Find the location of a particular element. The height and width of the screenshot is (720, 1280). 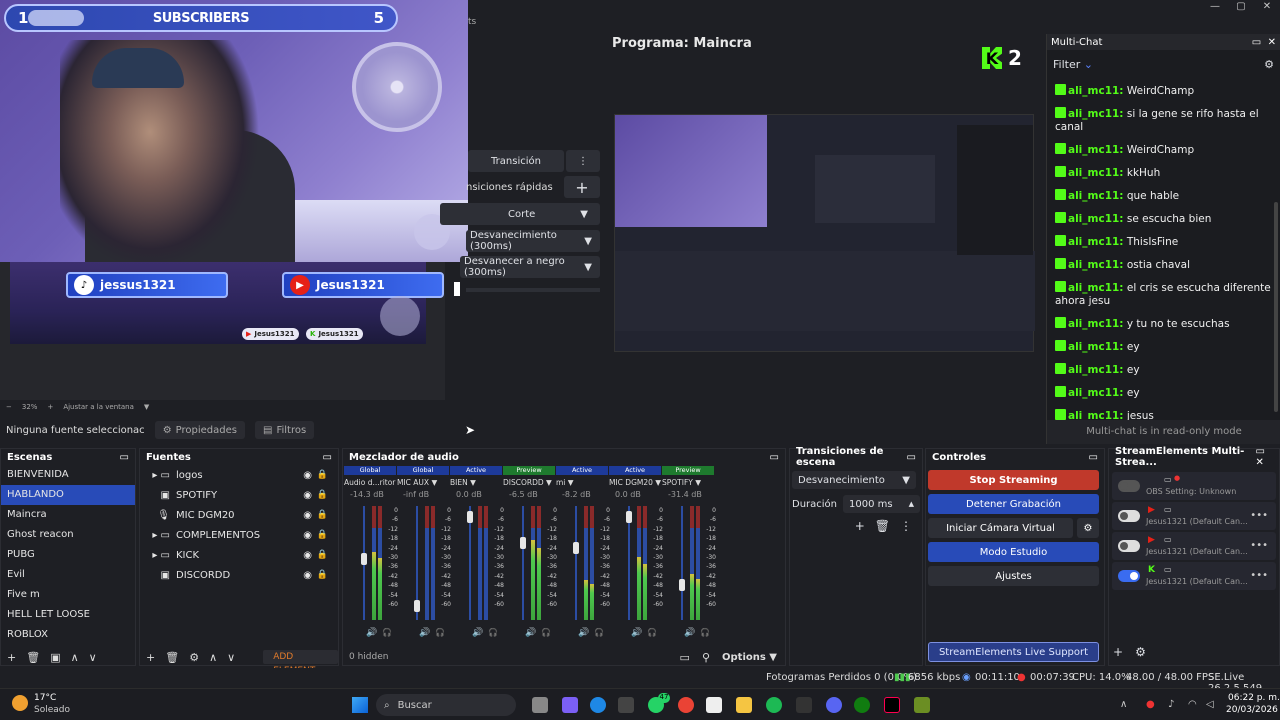

scene-item: Ghost reacon is located at coordinates (68, 535).